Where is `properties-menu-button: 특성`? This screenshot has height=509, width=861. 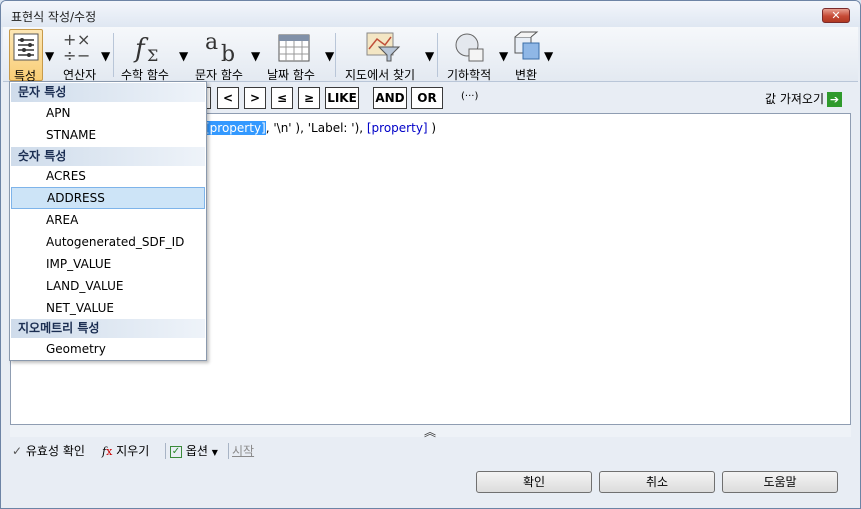
properties-menu-button: 특성 is located at coordinates (26, 56).